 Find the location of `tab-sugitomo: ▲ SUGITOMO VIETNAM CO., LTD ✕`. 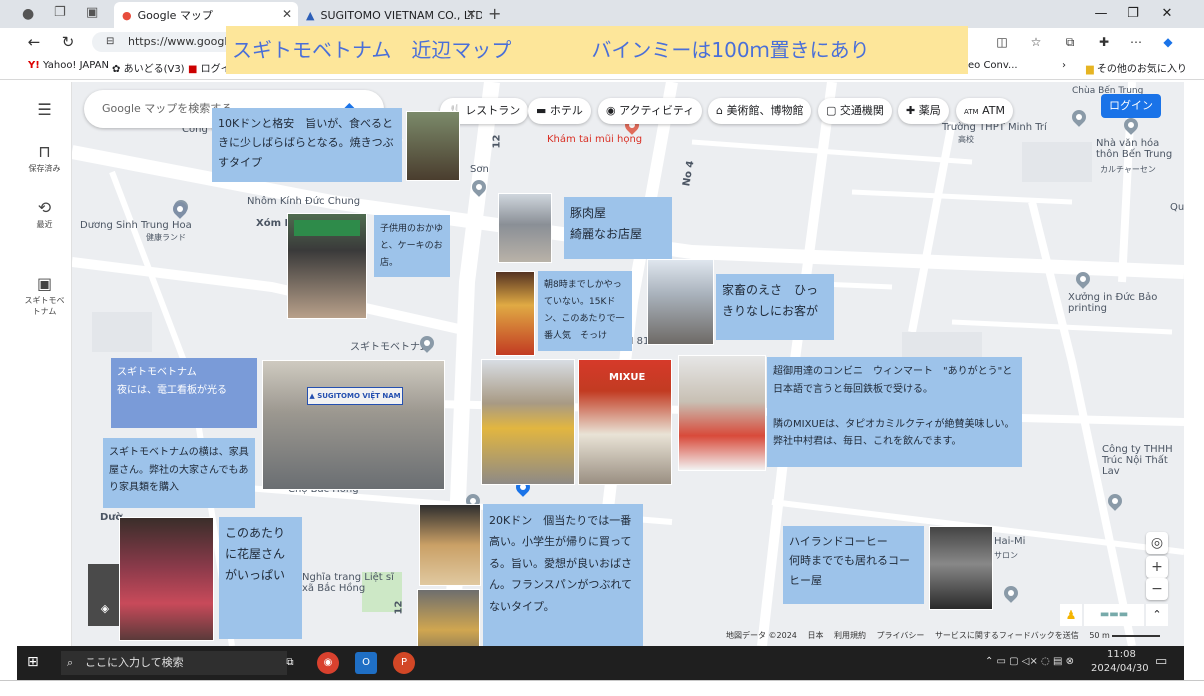

tab-sugitomo: ▲ SUGITOMO VIETNAM CO., LTD ✕ is located at coordinates (390, 15).